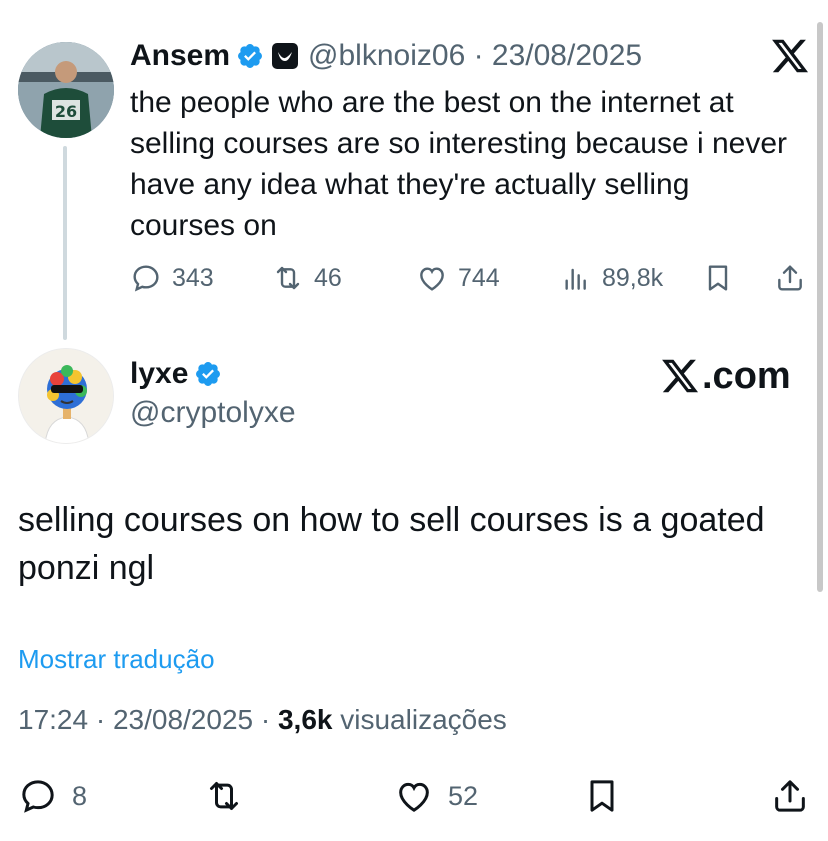 Image resolution: width=828 pixels, height=841 pixels. I want to click on quoted-handle-date: @blknoiz06 · 23/08/2025, so click(475, 55).